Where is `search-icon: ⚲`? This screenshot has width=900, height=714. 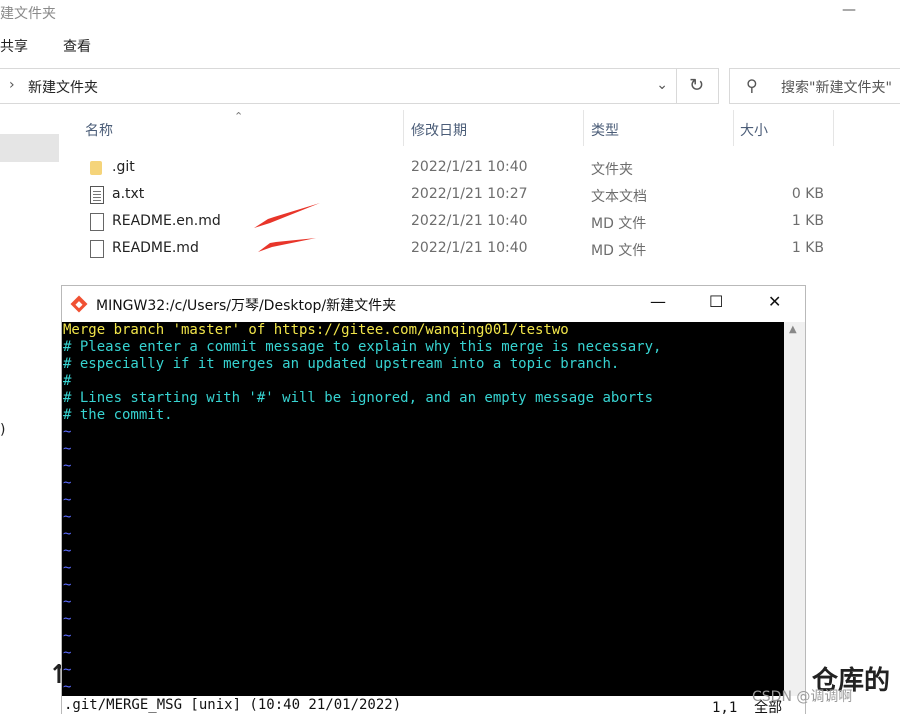 search-icon: ⚲ is located at coordinates (752, 85).